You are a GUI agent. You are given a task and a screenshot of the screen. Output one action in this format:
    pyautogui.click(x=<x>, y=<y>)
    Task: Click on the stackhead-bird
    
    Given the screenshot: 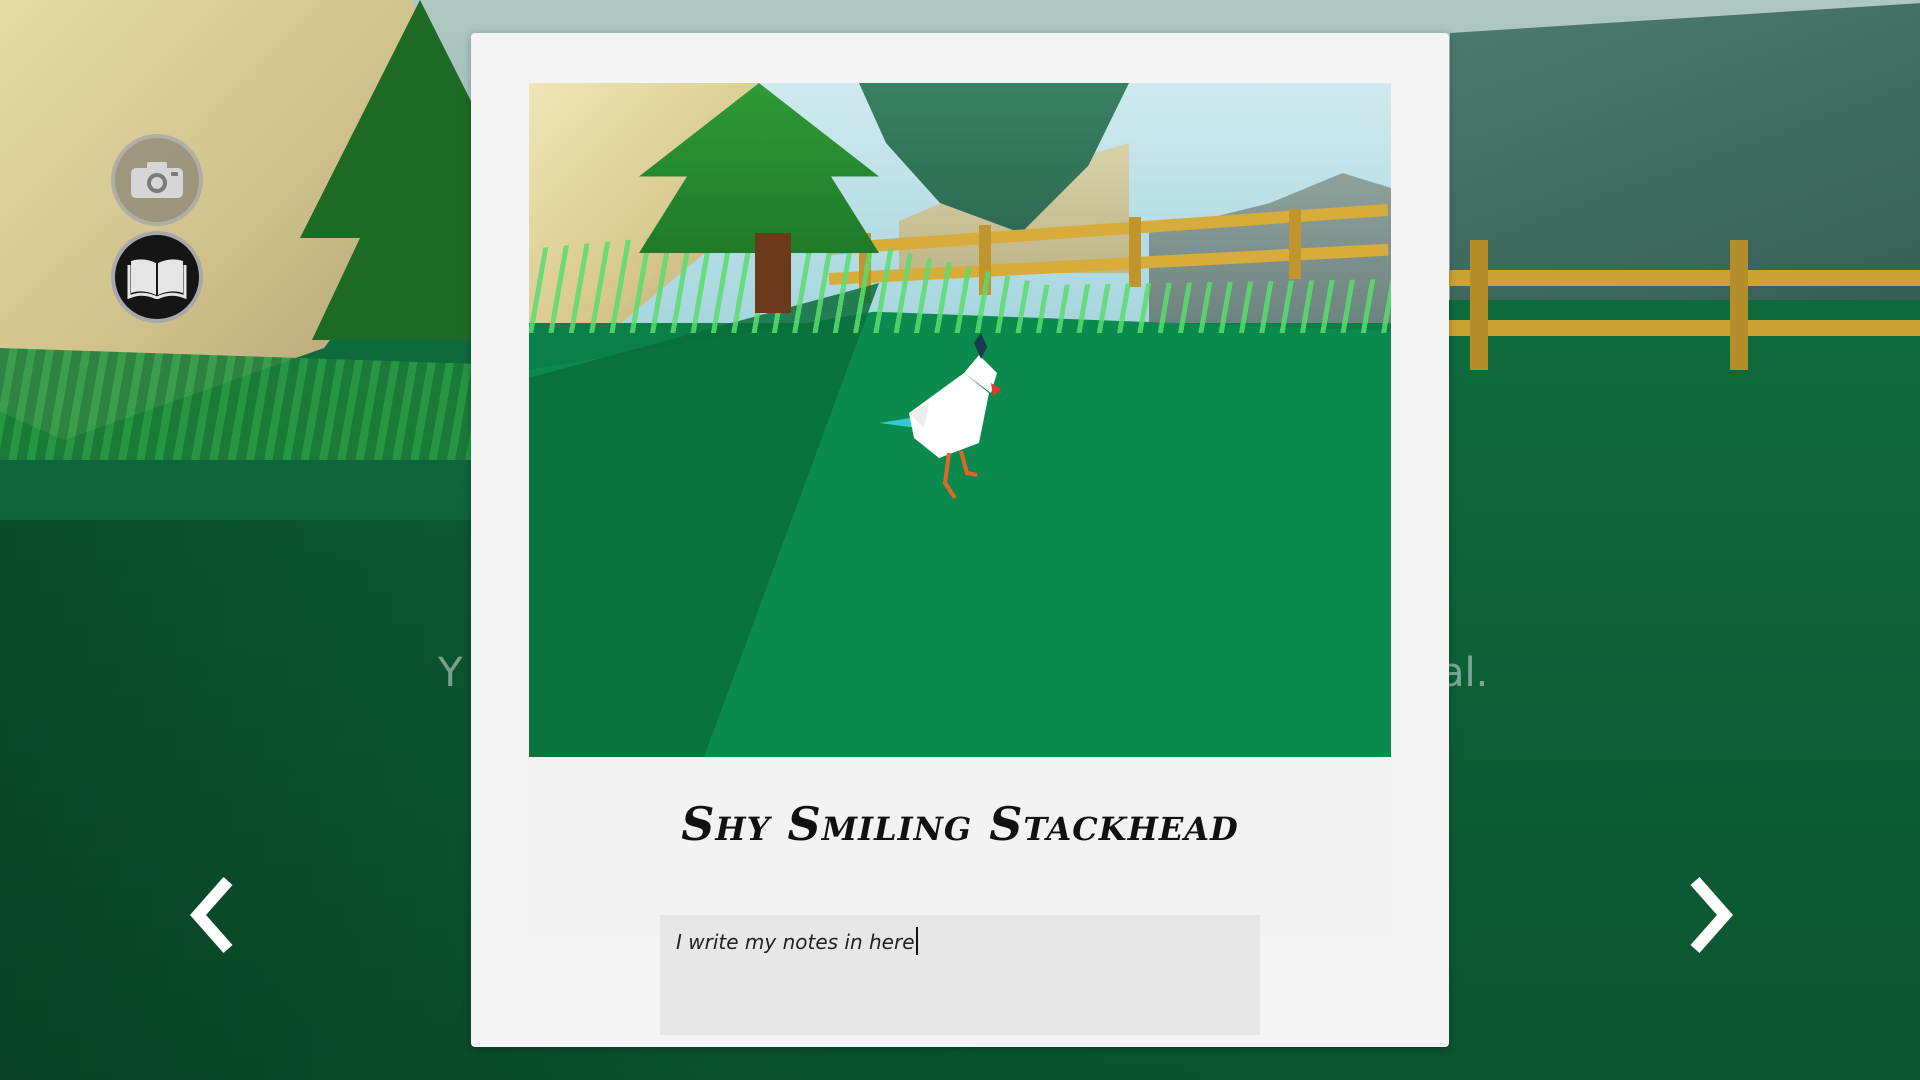 What is the action you would take?
    pyautogui.click(x=940, y=416)
    